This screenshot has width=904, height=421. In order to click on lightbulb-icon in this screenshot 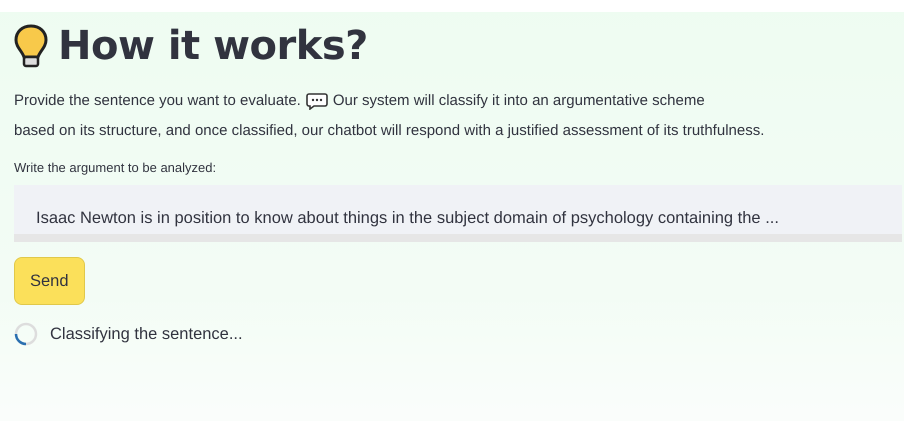, I will do `click(31, 46)`.